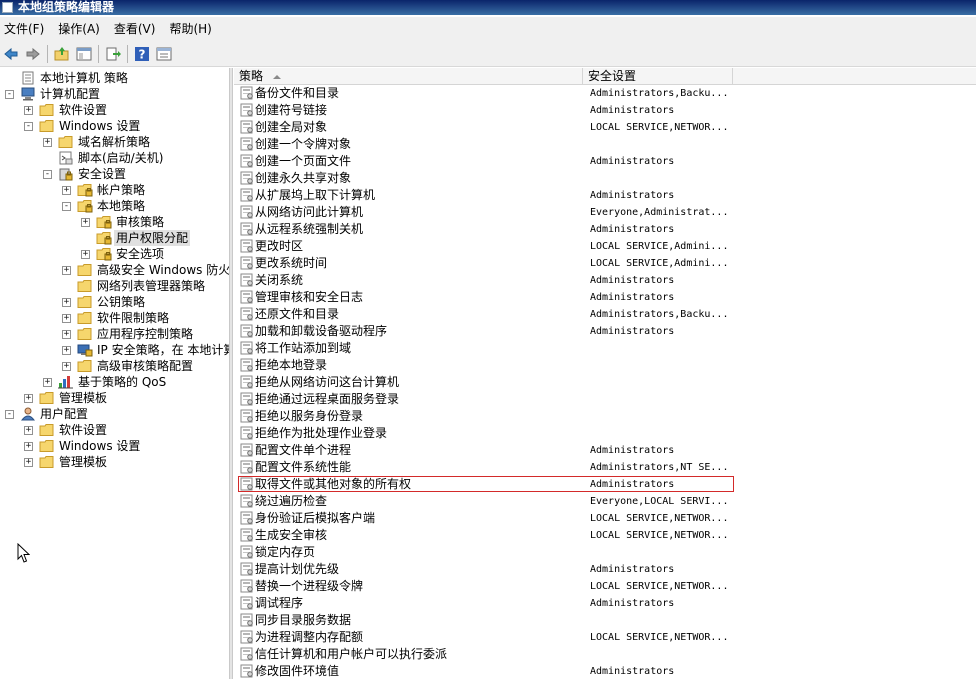 The height and width of the screenshot is (679, 976). I want to click on help-button: ?, so click(141, 53).